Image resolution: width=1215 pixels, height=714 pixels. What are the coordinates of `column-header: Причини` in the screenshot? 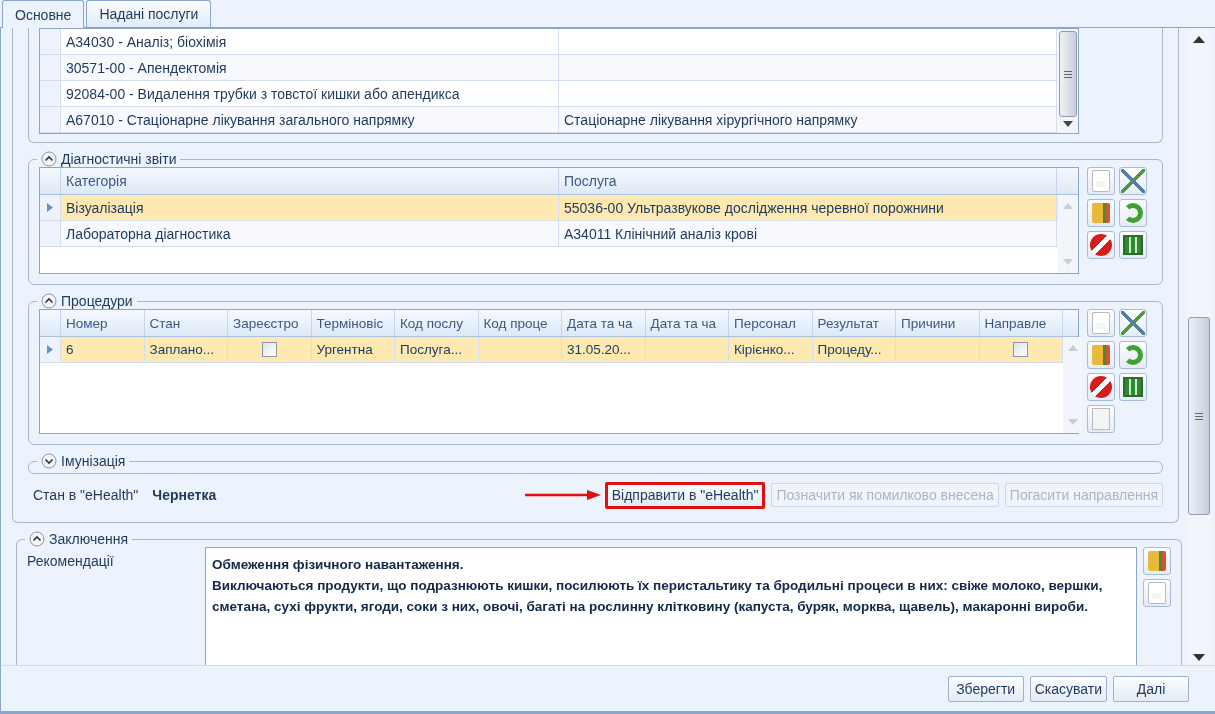 It's located at (938, 323).